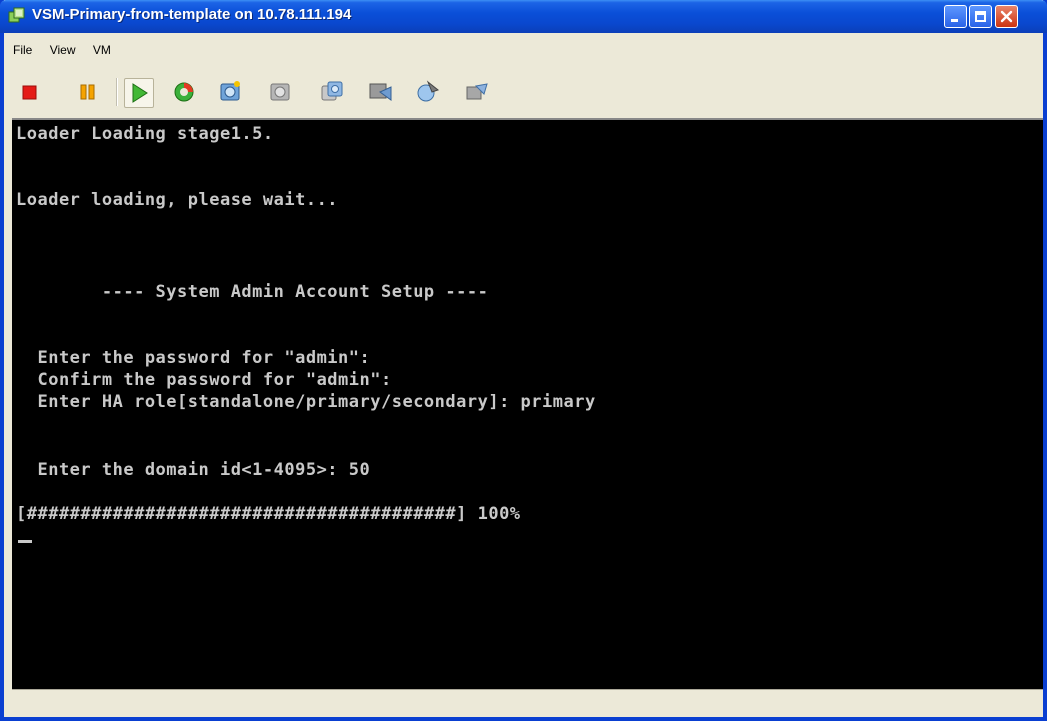 This screenshot has width=1047, height=721. Describe the element at coordinates (280, 92) in the screenshot. I see `revert-snapshot-icon` at that location.